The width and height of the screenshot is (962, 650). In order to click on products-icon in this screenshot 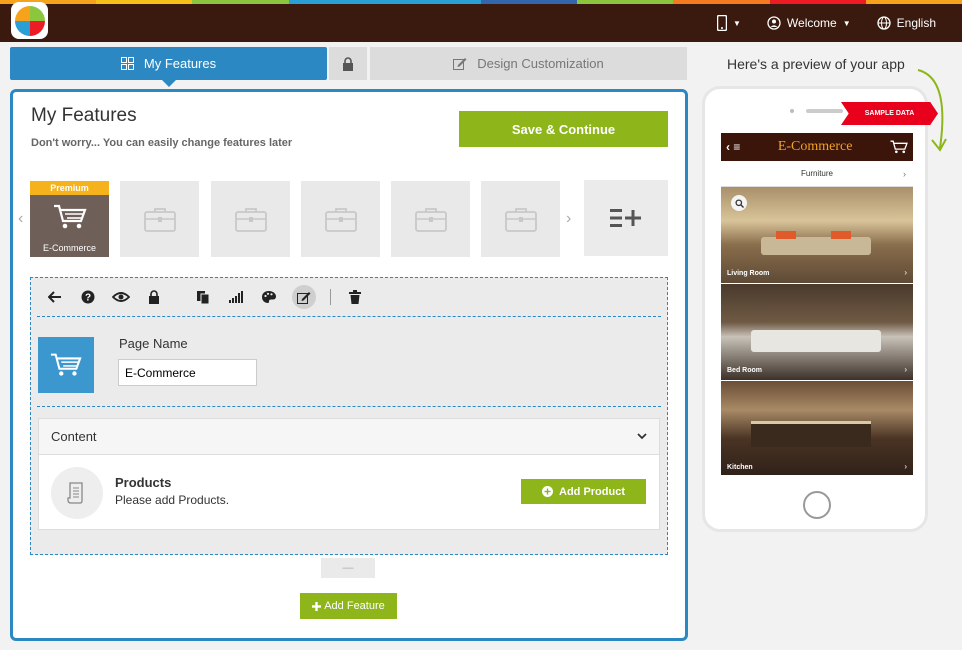, I will do `click(77, 493)`.